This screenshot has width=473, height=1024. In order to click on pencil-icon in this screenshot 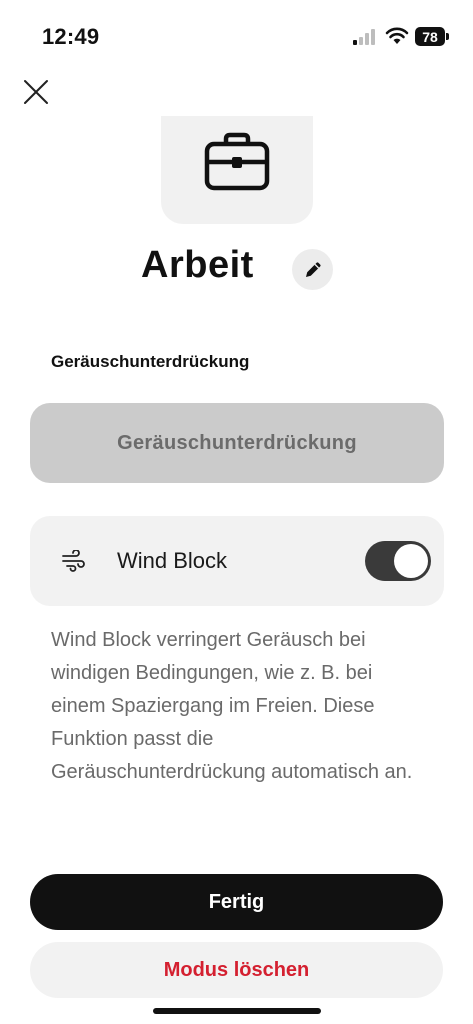, I will do `click(313, 269)`.